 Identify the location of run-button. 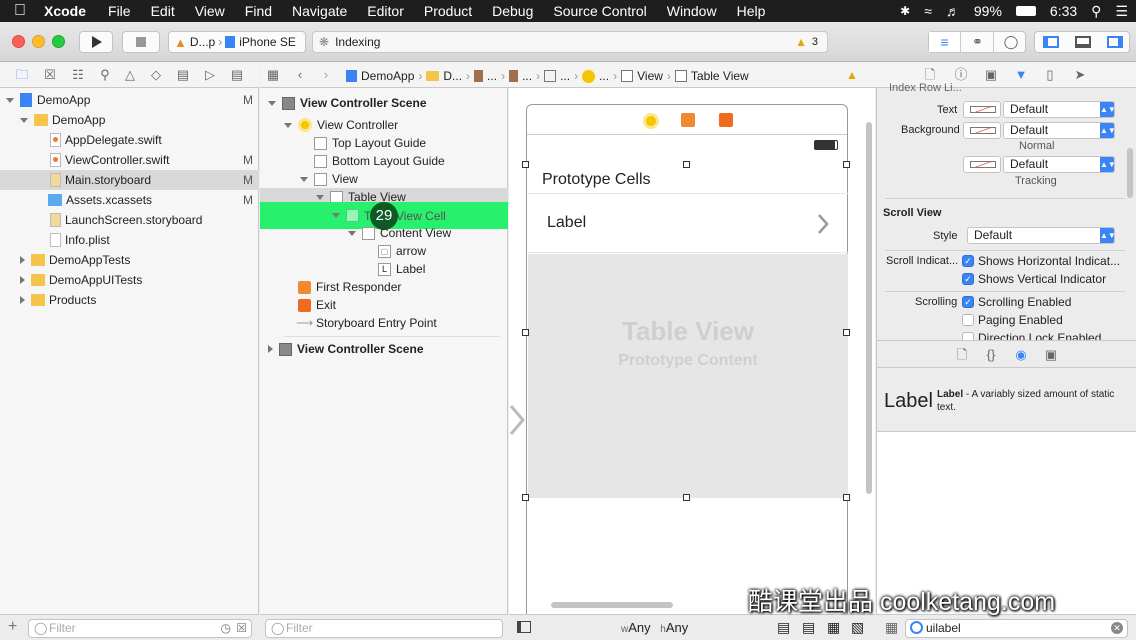
(96, 42).